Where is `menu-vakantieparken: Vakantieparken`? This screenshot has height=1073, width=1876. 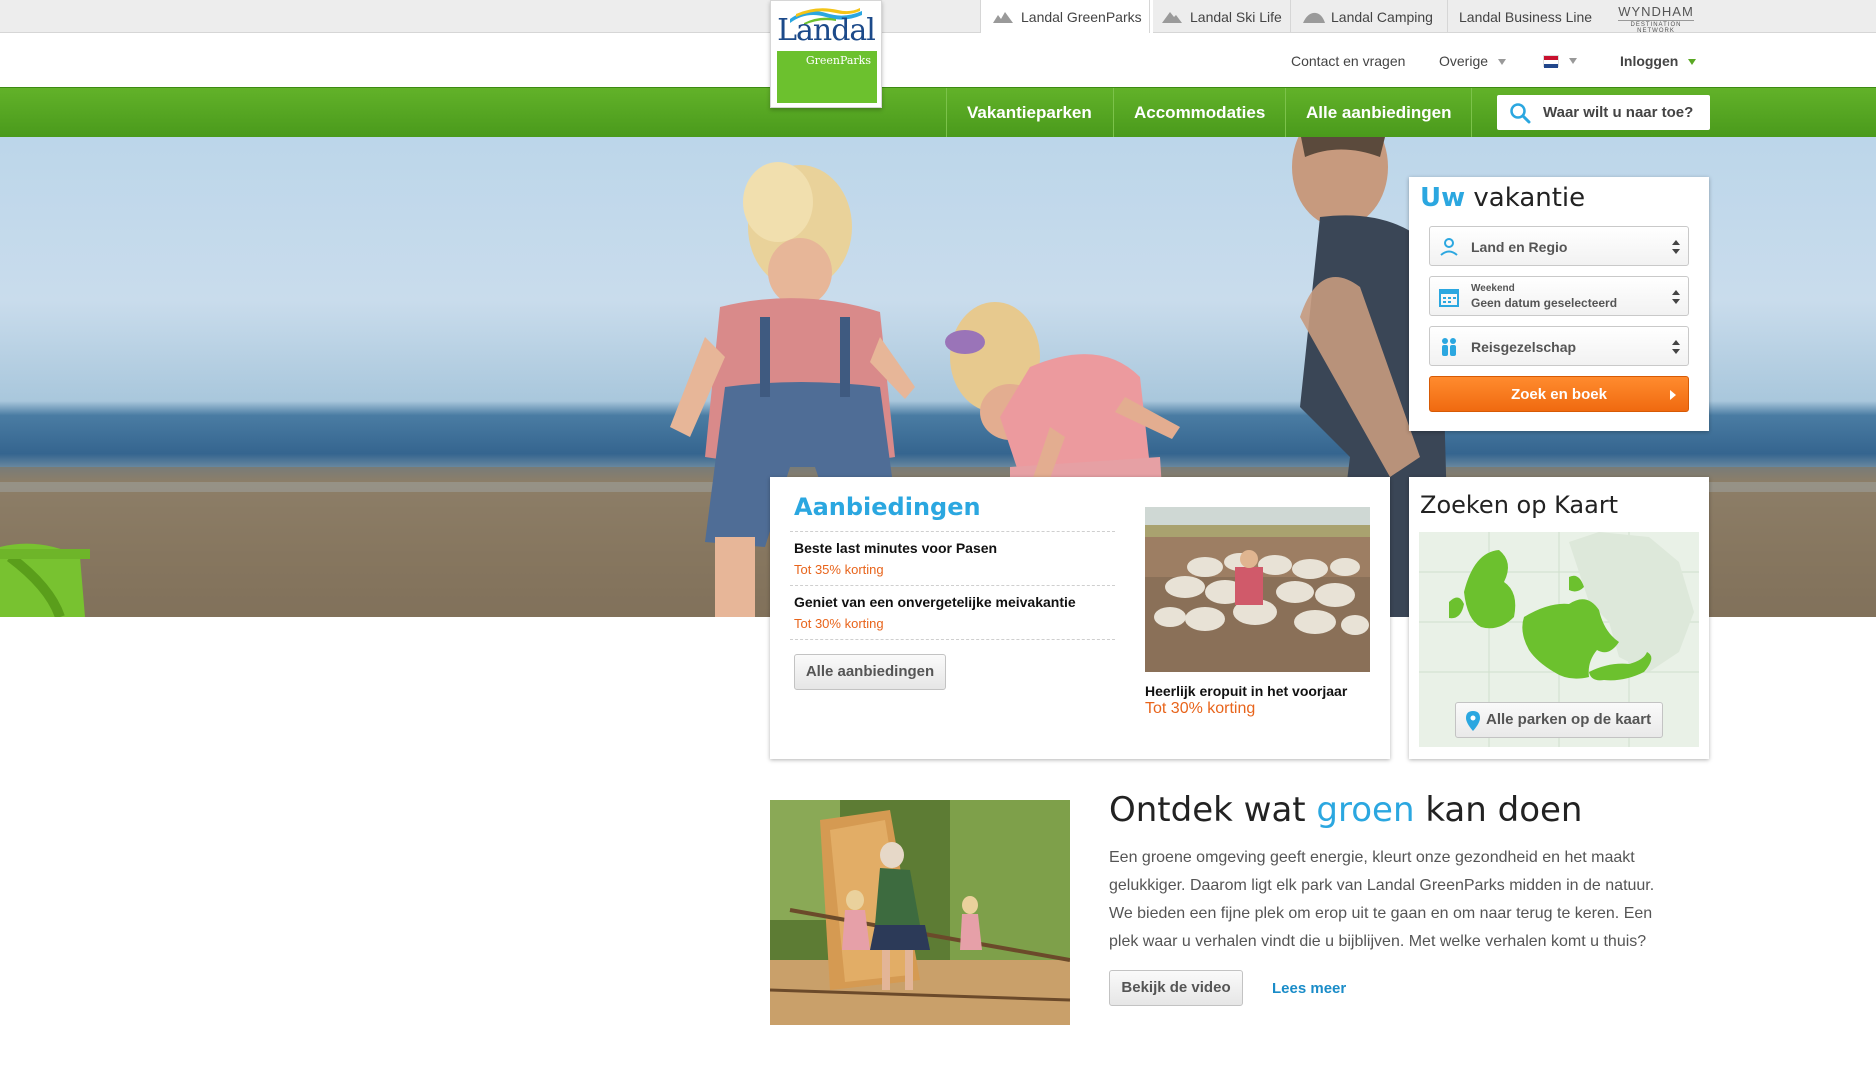
menu-vakantieparken: Vakantieparken is located at coordinates (1029, 112).